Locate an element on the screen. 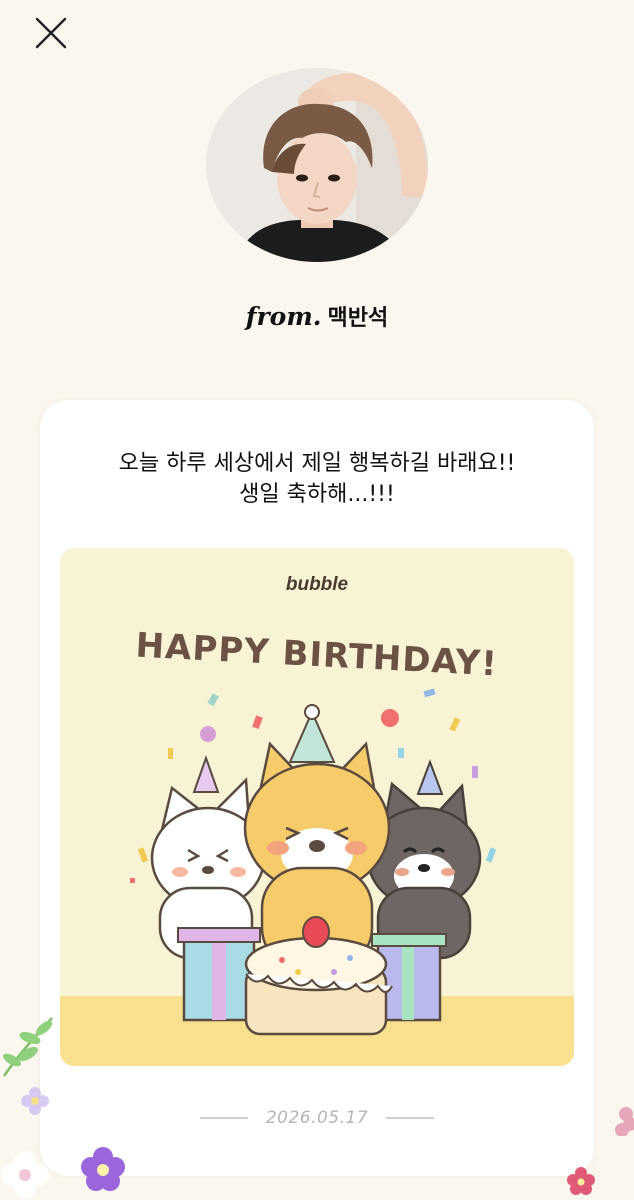 The image size is (634, 1200). date-row: 2026.05.17 is located at coordinates (317, 1118).